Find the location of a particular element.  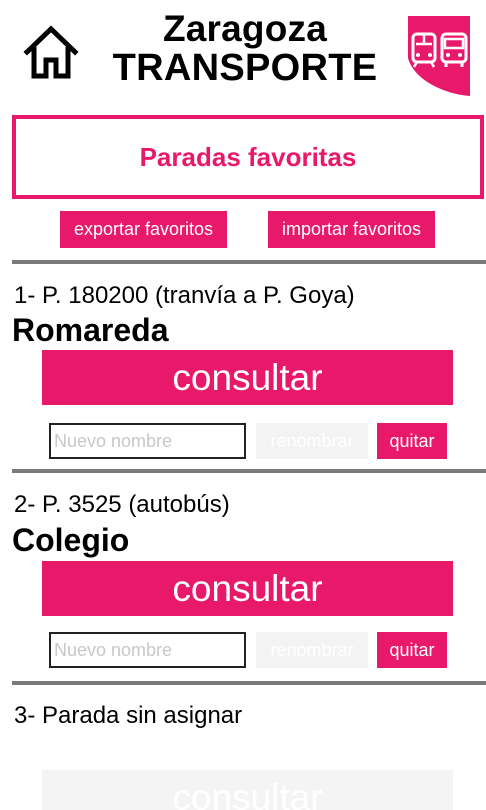

stop-meta: 1- P. 180200 (tranvía a P. Goya) is located at coordinates (184, 295).